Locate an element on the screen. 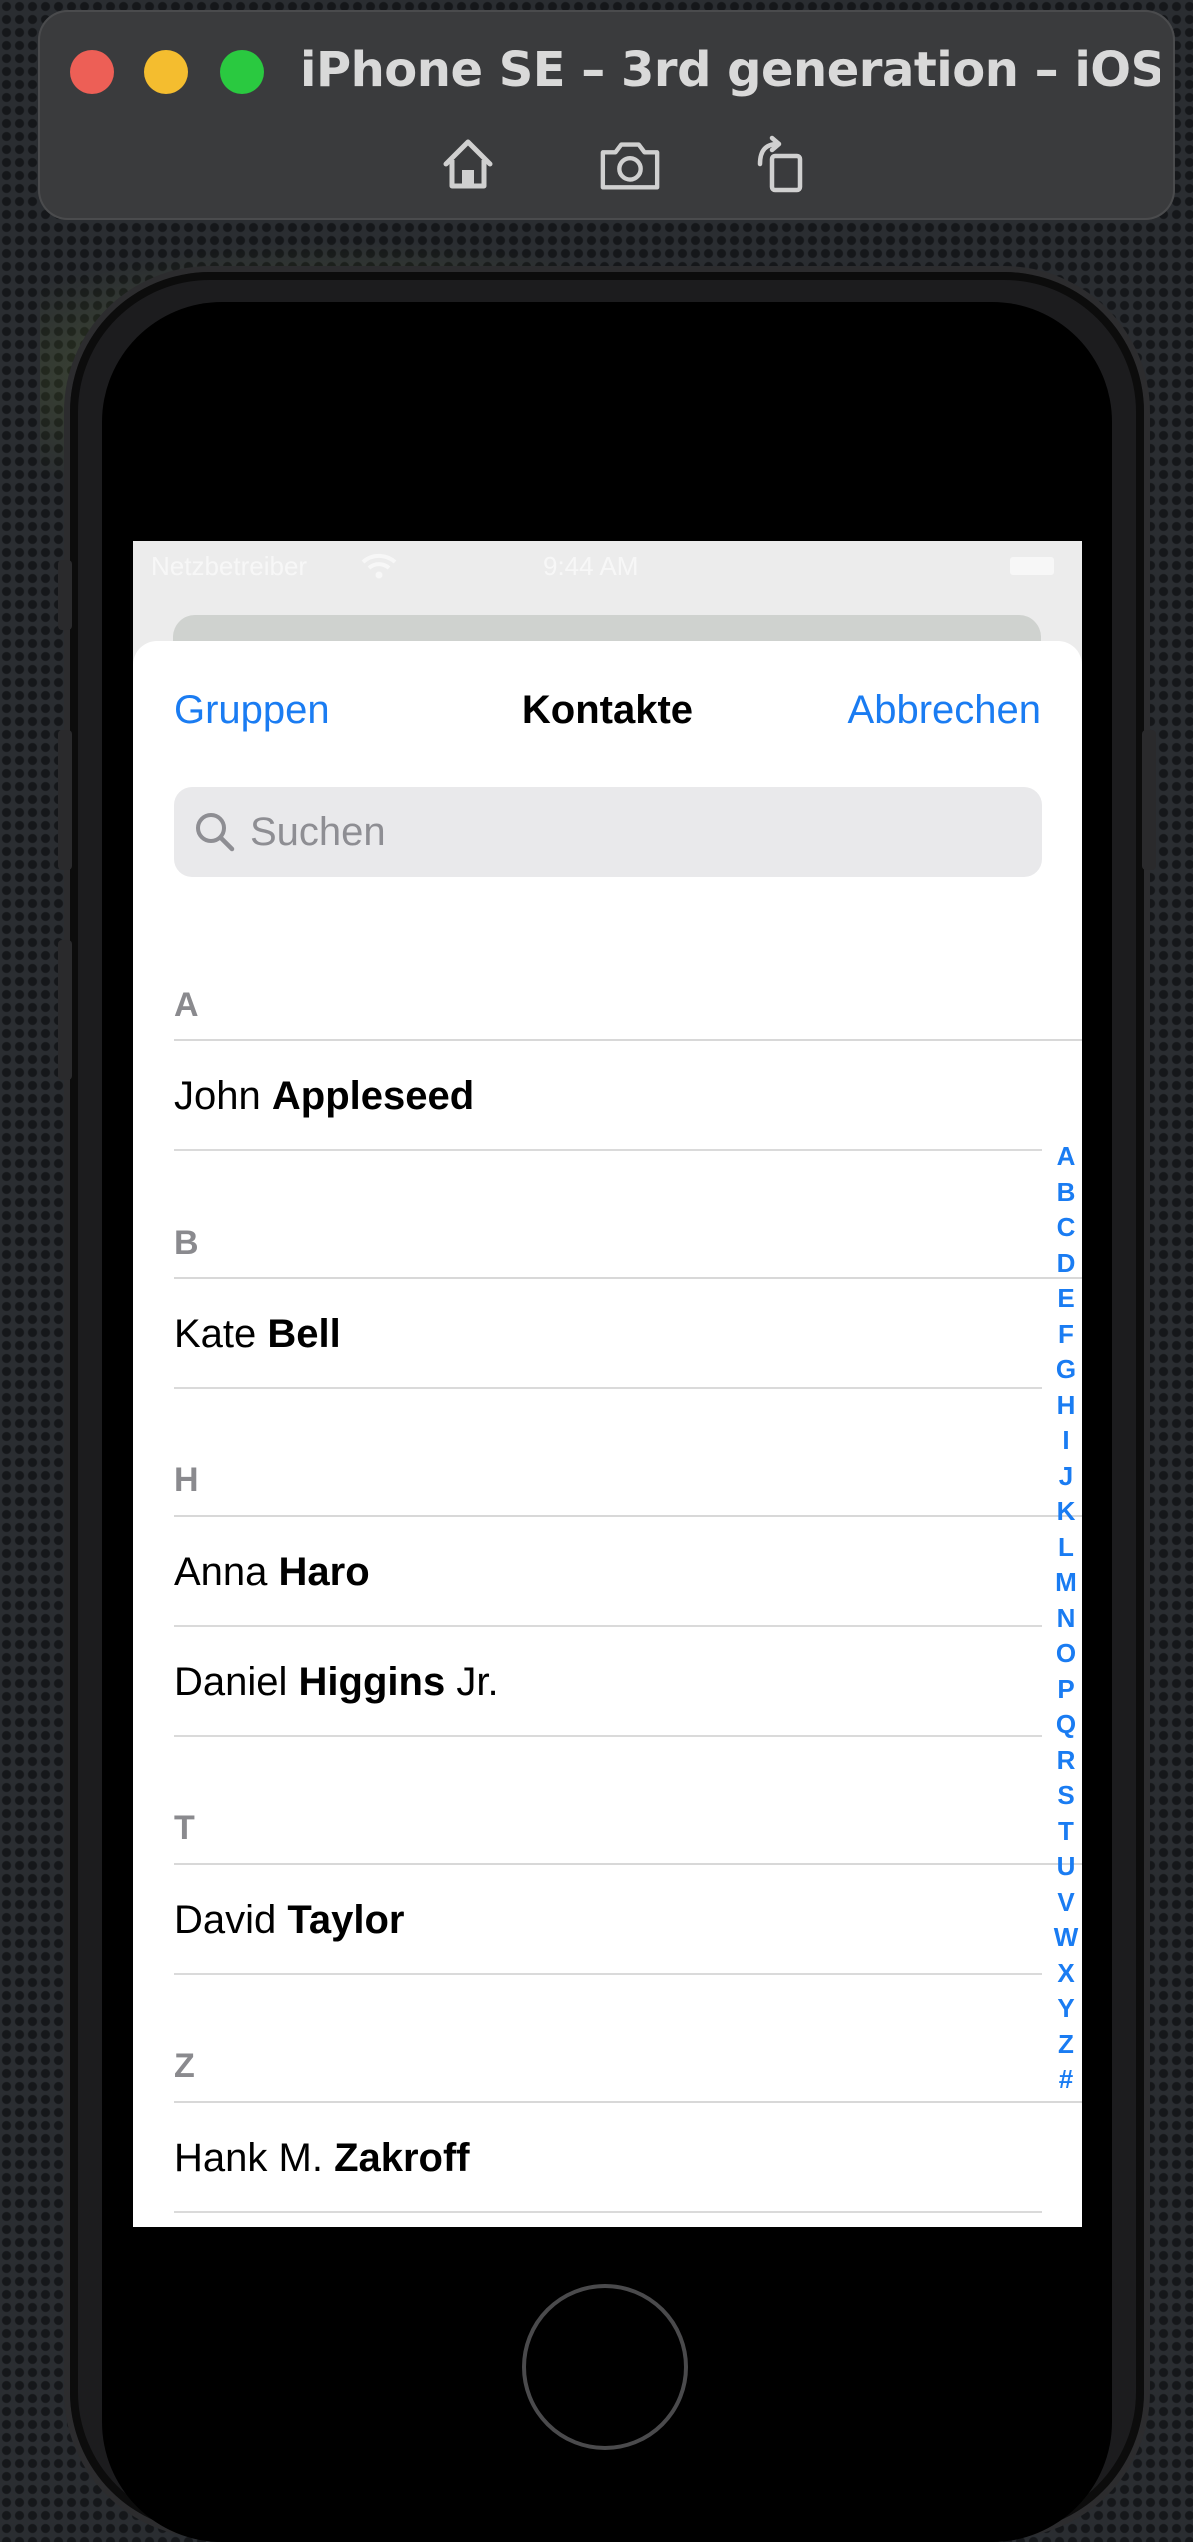 This screenshot has height=2542, width=1193. device-home-button is located at coordinates (605, 2367).